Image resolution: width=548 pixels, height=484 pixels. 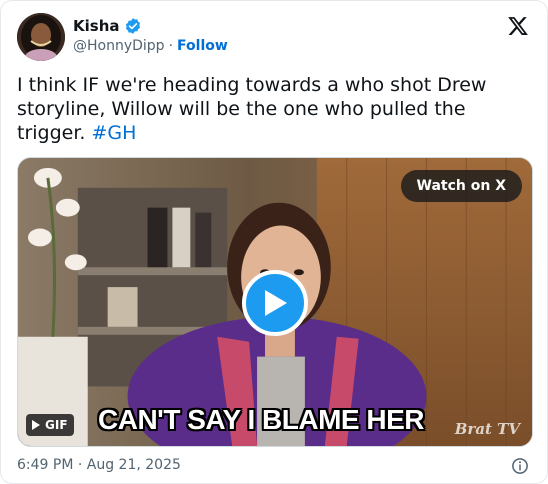 I want to click on author-handle-row: @HonnyDipp · Follow, so click(x=150, y=46).